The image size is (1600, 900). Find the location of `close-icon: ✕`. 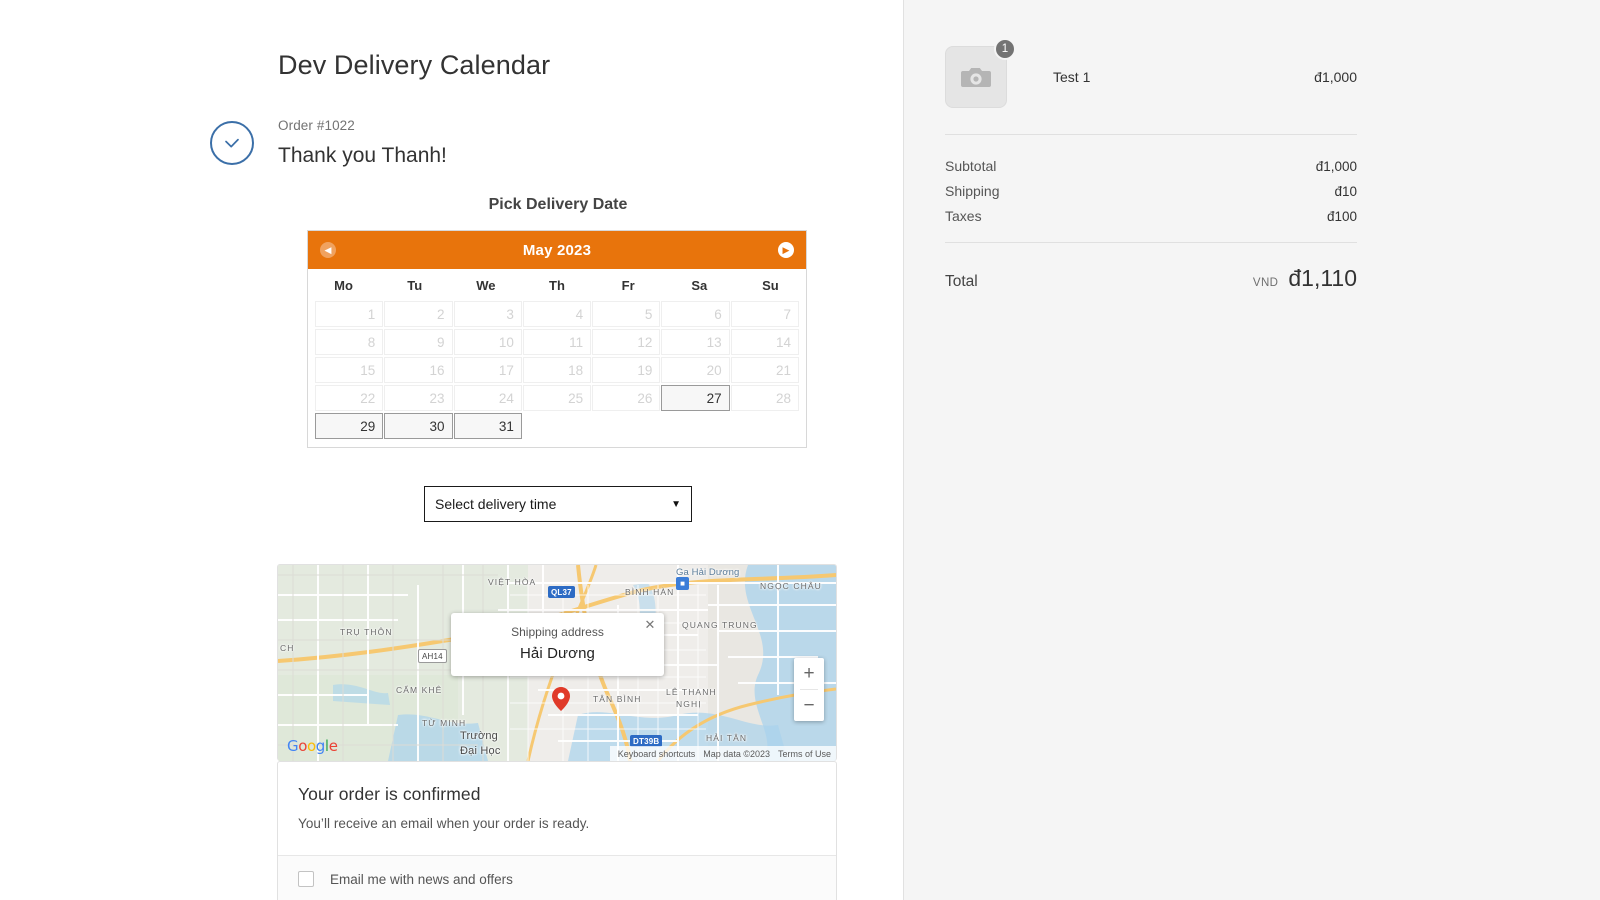

close-icon: ✕ is located at coordinates (650, 625).